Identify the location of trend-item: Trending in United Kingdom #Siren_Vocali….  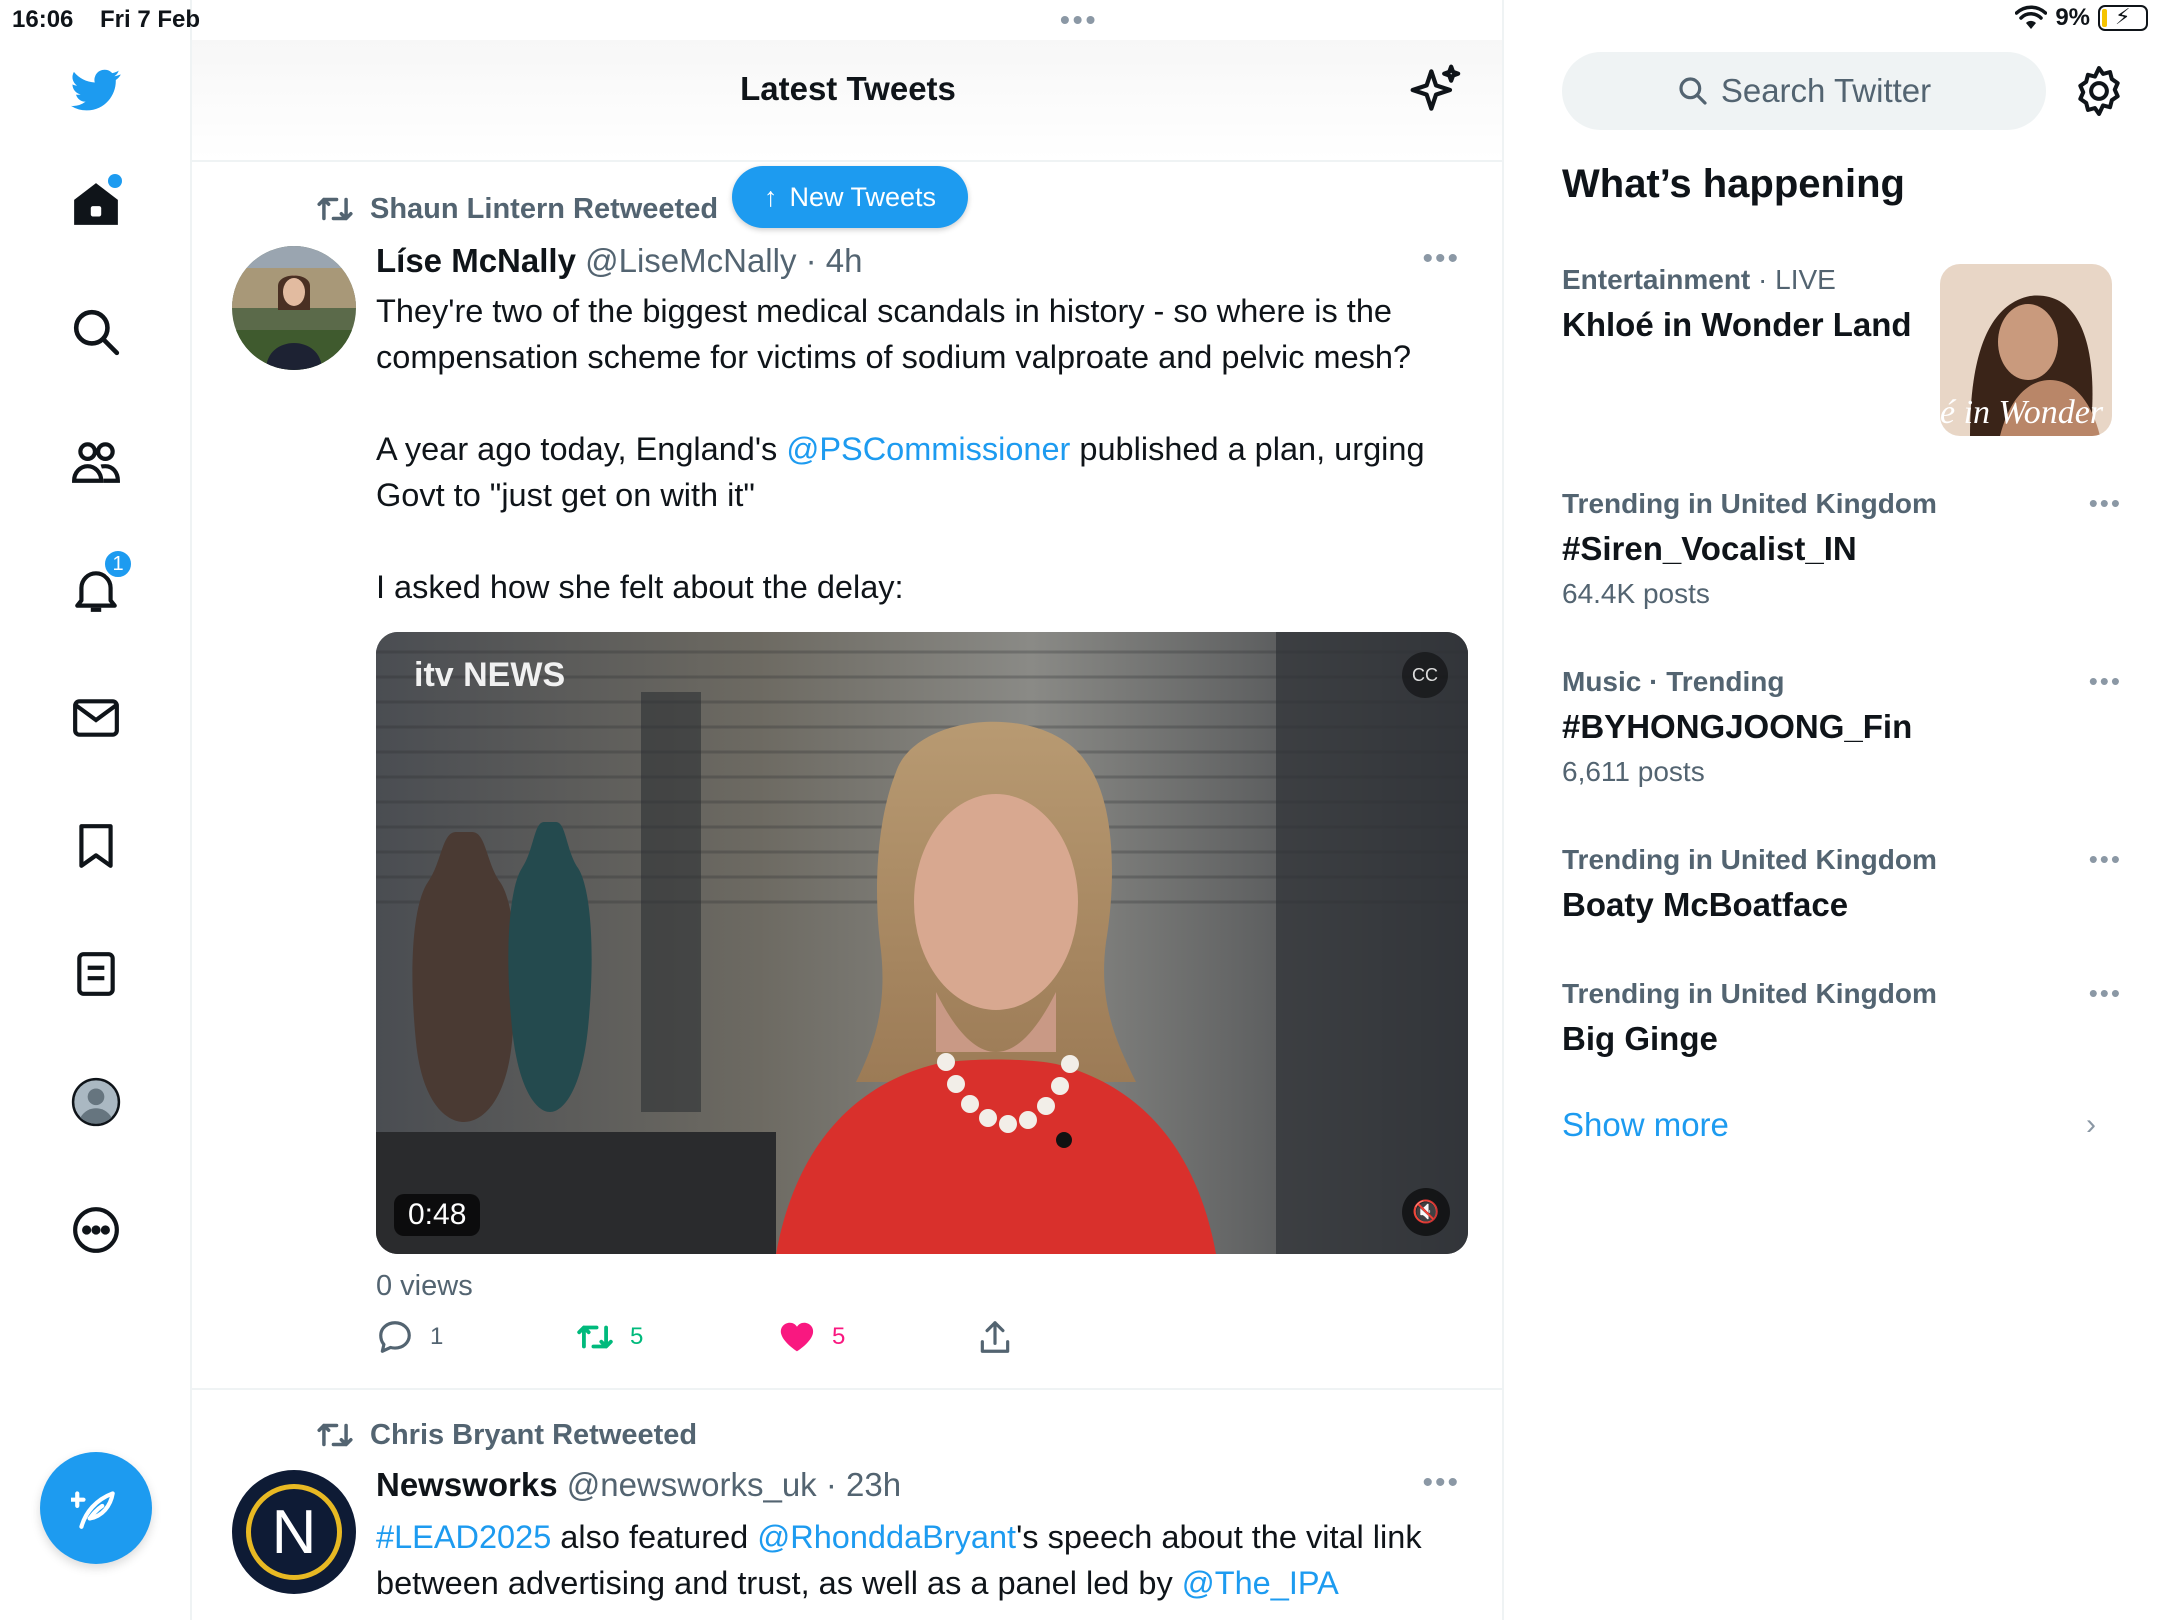
(1842, 549).